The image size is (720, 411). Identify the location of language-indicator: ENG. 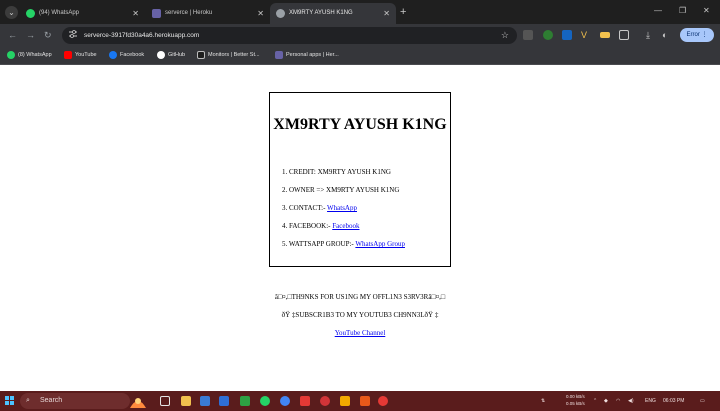
(650, 401).